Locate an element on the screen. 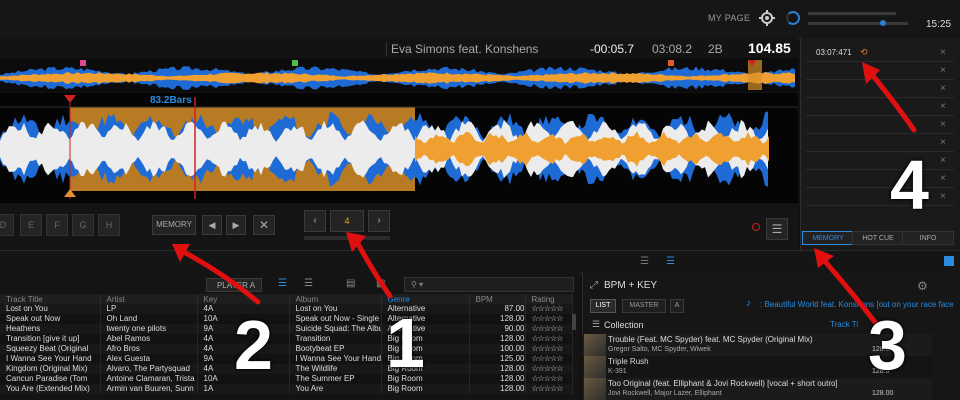 This screenshot has width=960, height=400. annotation-number-1: 1 is located at coordinates (405, 343).